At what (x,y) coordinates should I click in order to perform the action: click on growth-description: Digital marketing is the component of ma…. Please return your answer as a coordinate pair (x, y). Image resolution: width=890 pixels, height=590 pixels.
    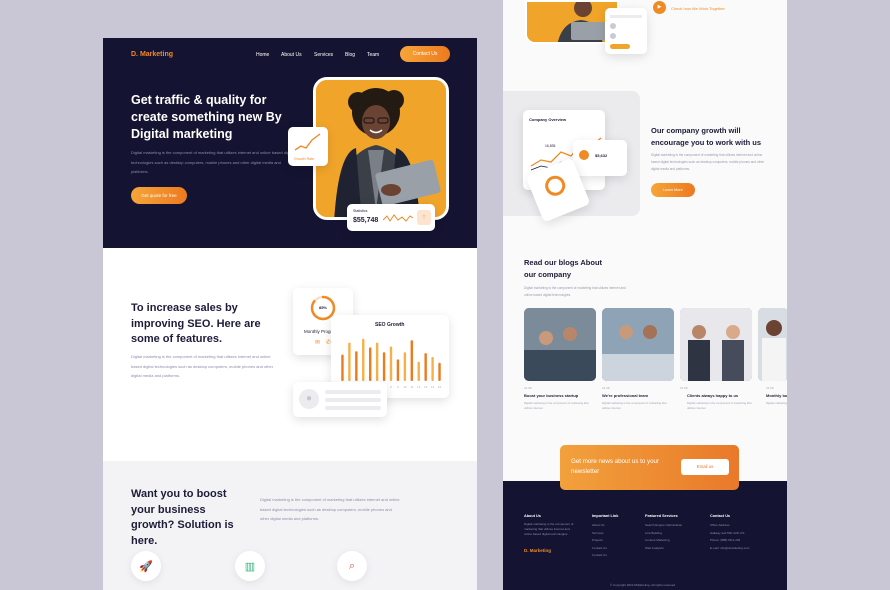
    Looking at the image, I should click on (708, 162).